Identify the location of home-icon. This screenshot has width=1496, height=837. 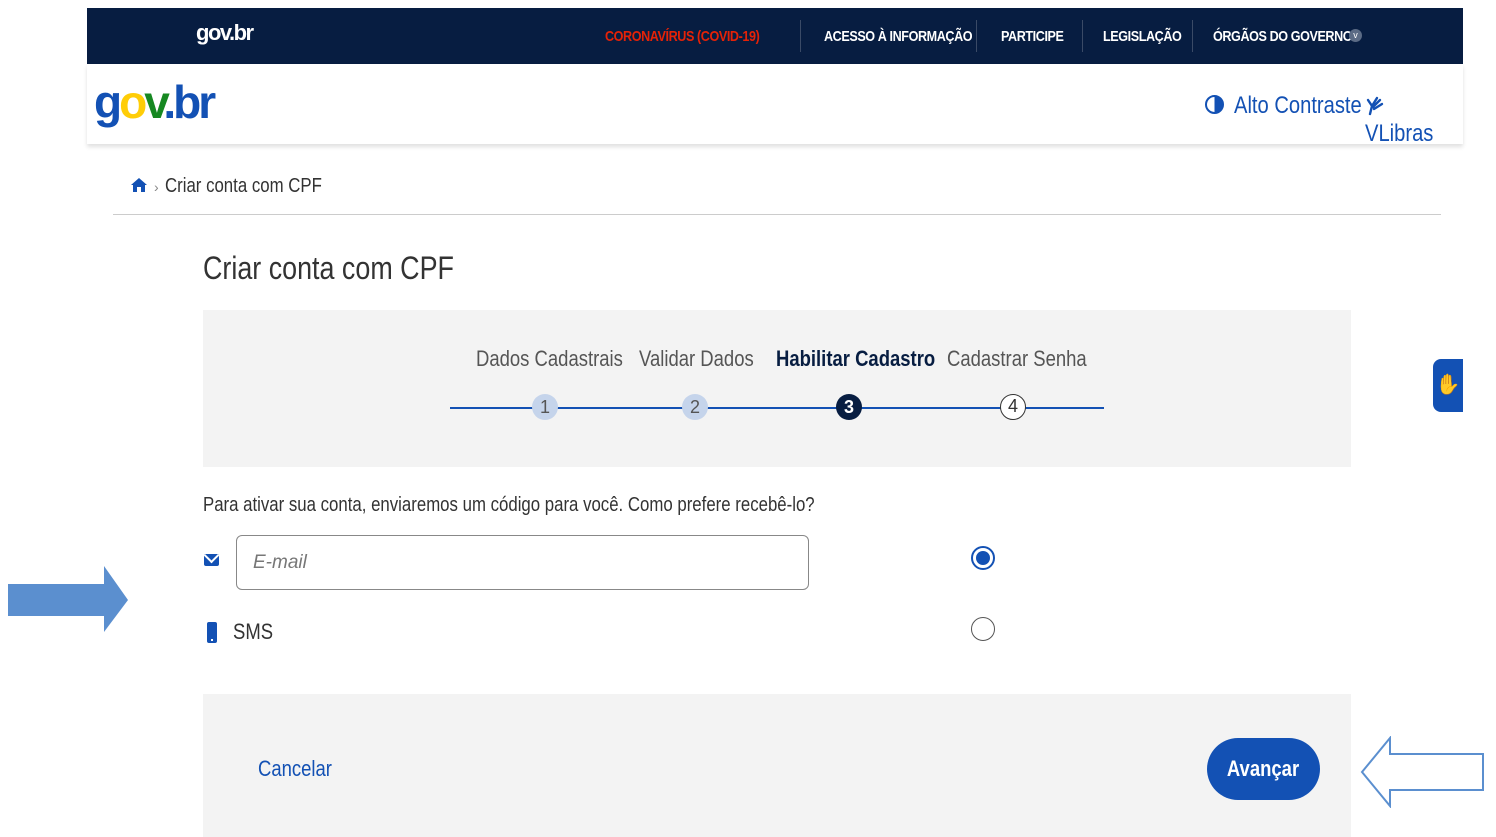
(139, 185).